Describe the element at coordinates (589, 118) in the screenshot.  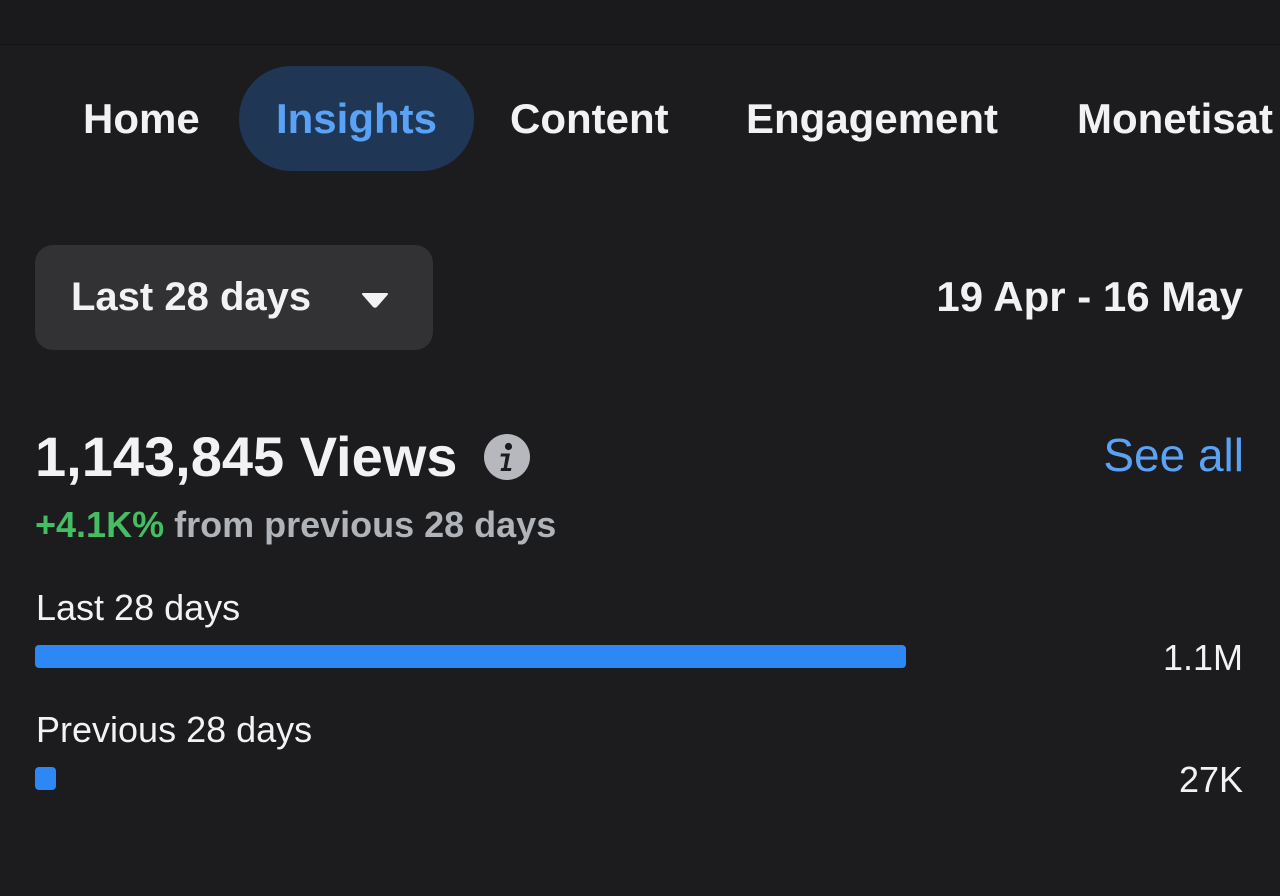
I see `tab-content: Content` at that location.